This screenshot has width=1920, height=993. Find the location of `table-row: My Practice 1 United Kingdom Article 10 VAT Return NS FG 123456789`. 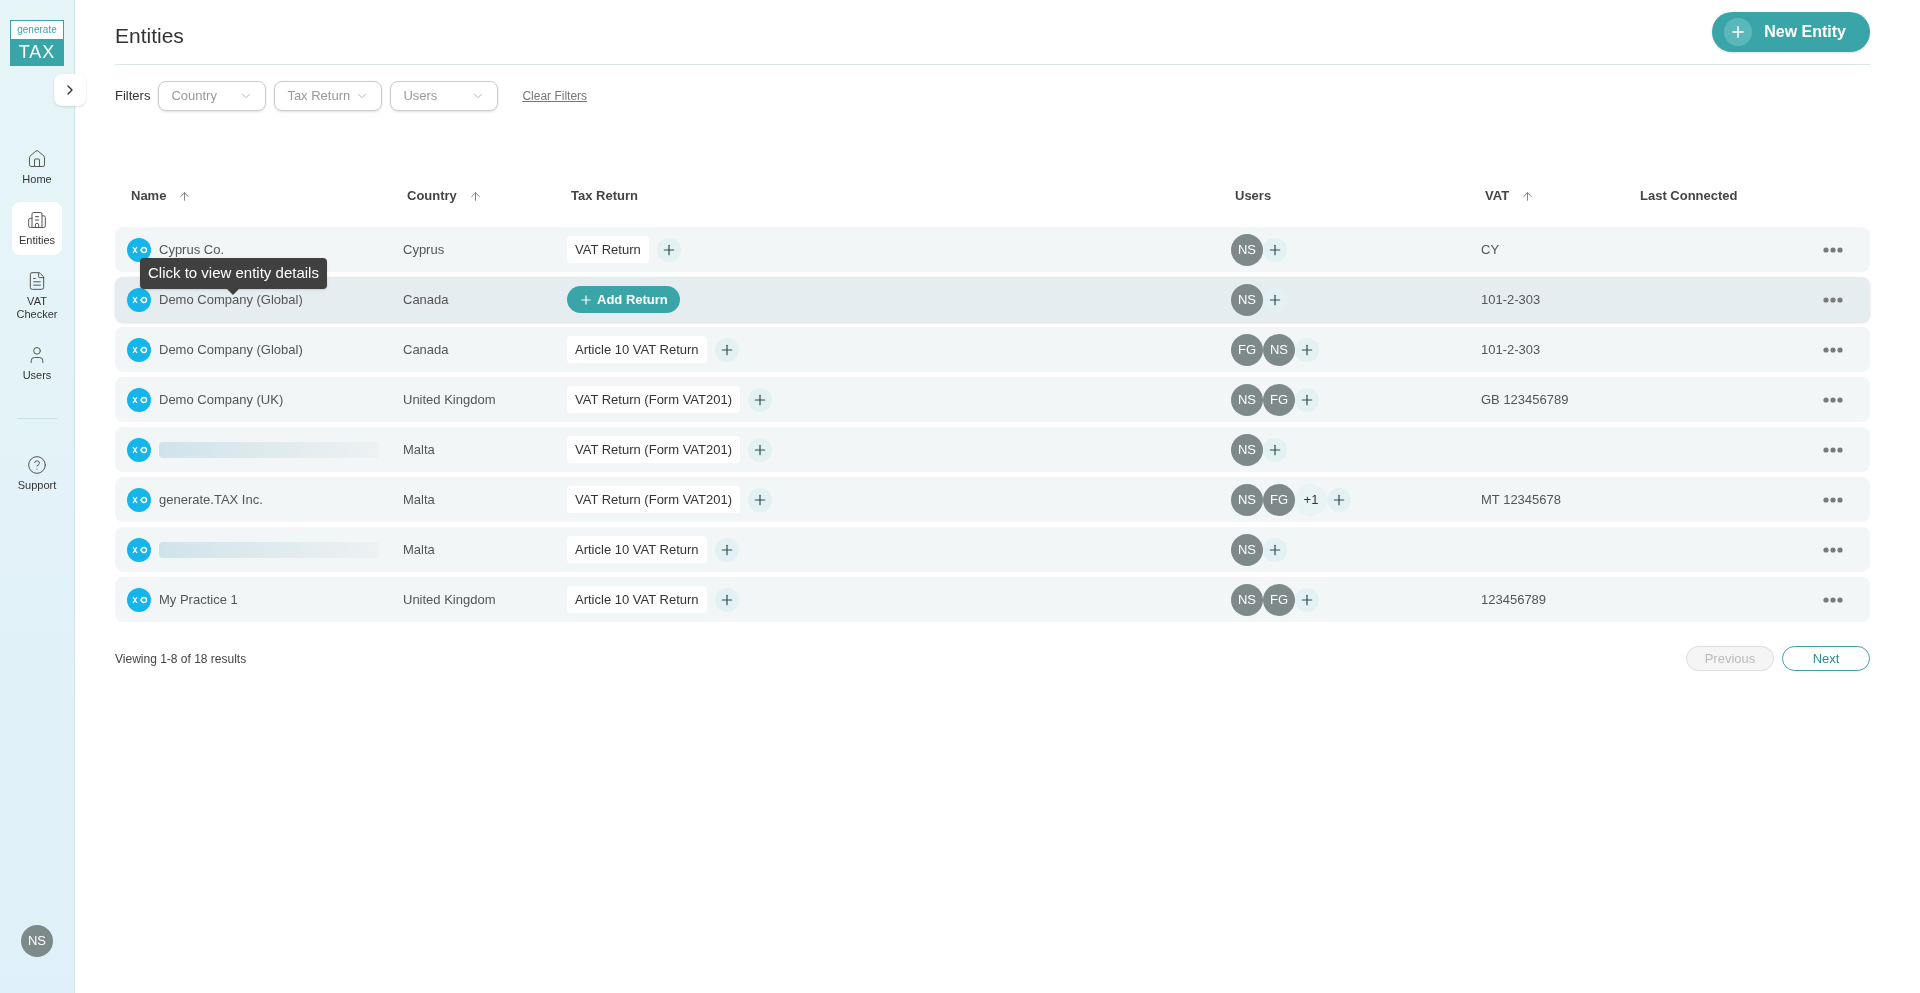

table-row: My Practice 1 United Kingdom Article 10 VAT Return NS FG 123456789 is located at coordinates (992, 599).